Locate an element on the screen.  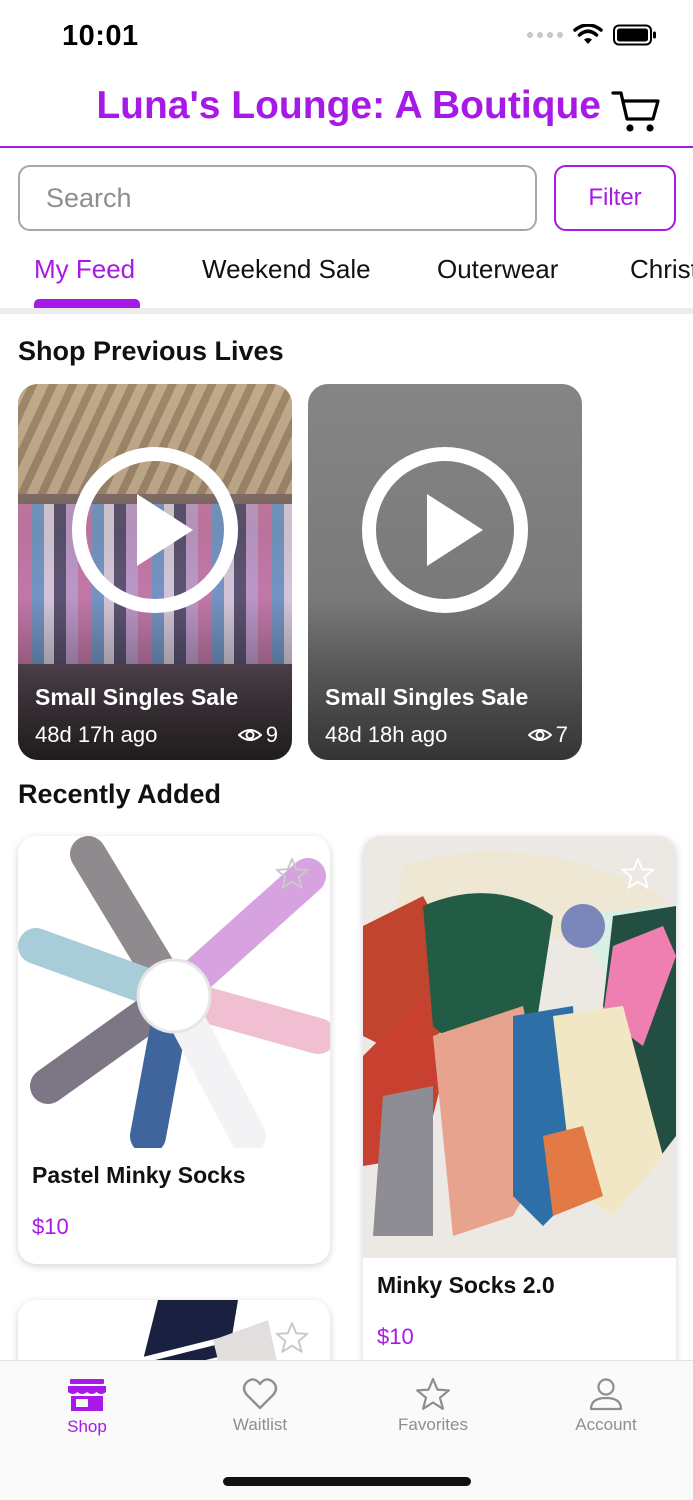
product-card: Pastel Minky Socks $10 is located at coordinates (174, 1050).